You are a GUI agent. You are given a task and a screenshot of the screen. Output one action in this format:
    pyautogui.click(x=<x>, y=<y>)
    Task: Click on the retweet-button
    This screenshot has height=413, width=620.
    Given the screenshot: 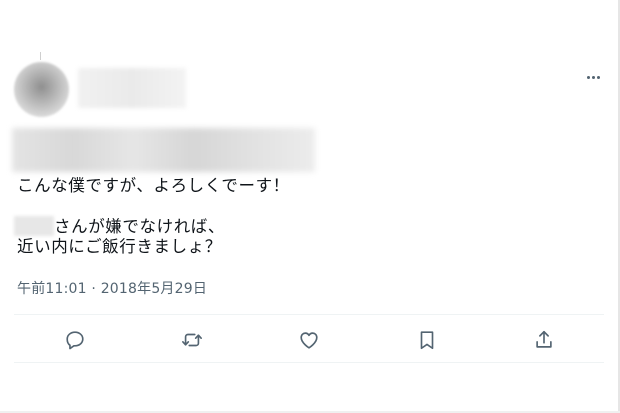 What is the action you would take?
    pyautogui.click(x=192, y=340)
    